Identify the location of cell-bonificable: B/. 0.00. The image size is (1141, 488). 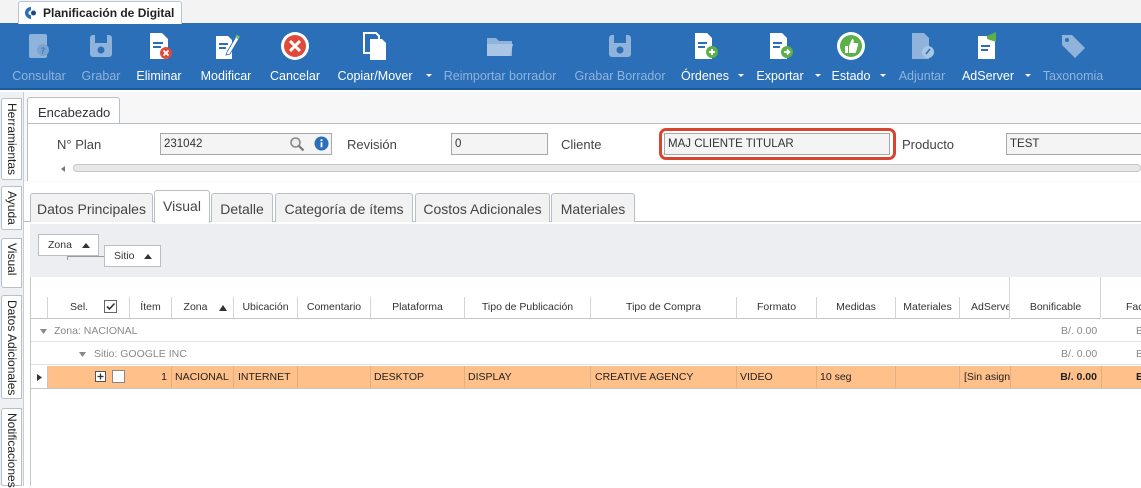
(1056, 377).